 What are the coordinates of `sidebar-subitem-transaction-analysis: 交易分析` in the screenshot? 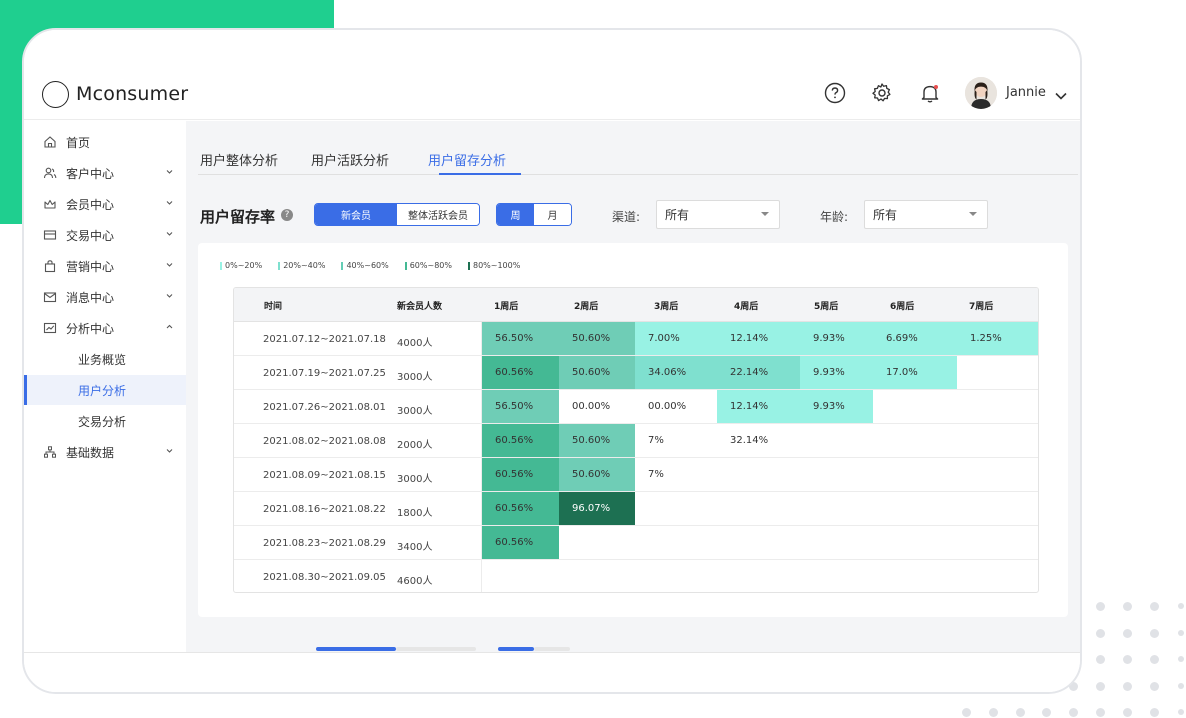 It's located at (105, 421).